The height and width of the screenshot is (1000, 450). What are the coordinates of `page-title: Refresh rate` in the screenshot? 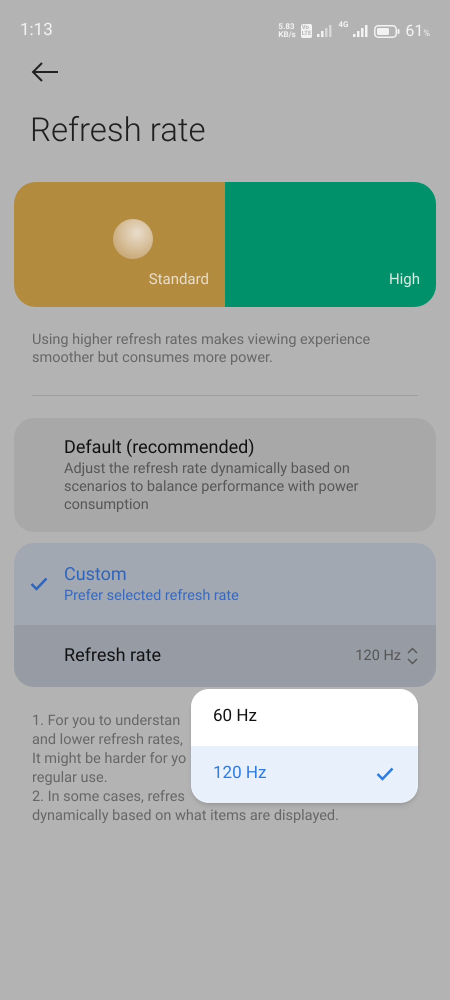 It's located at (118, 131).